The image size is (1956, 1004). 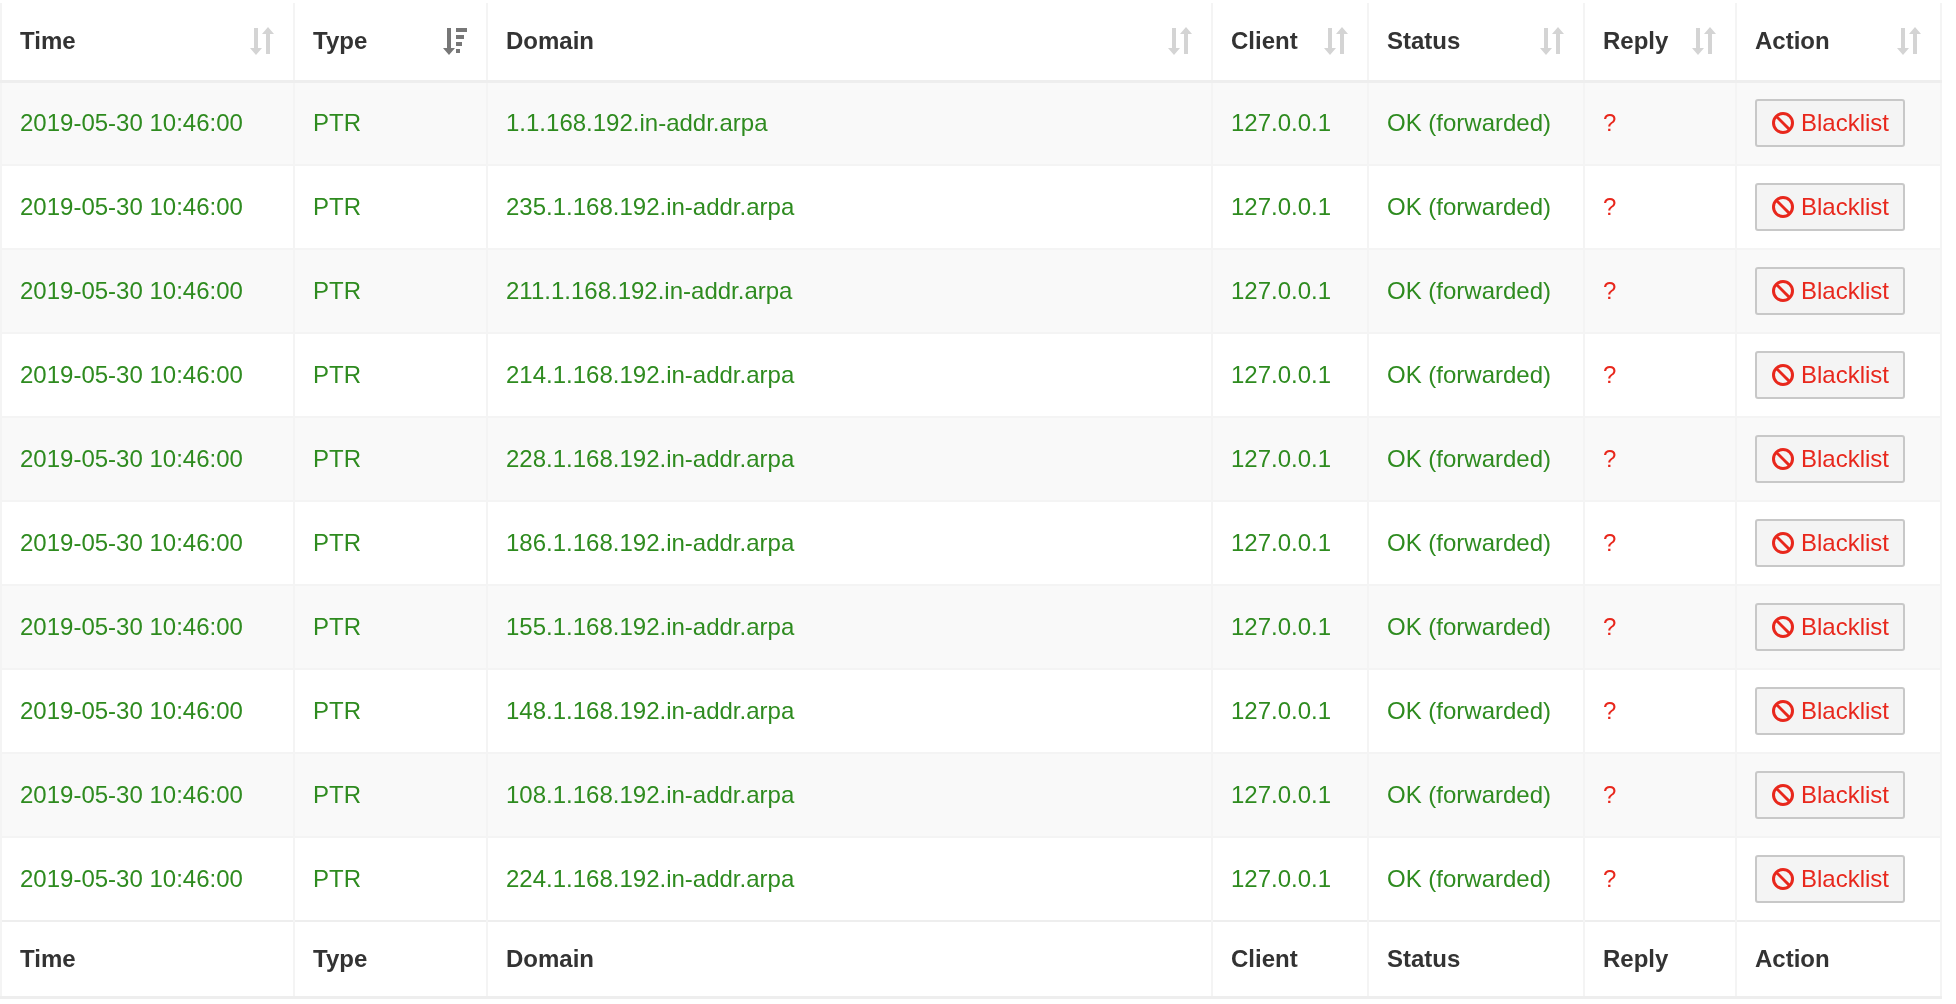 I want to click on reply-cell: ?, so click(x=1660, y=879).